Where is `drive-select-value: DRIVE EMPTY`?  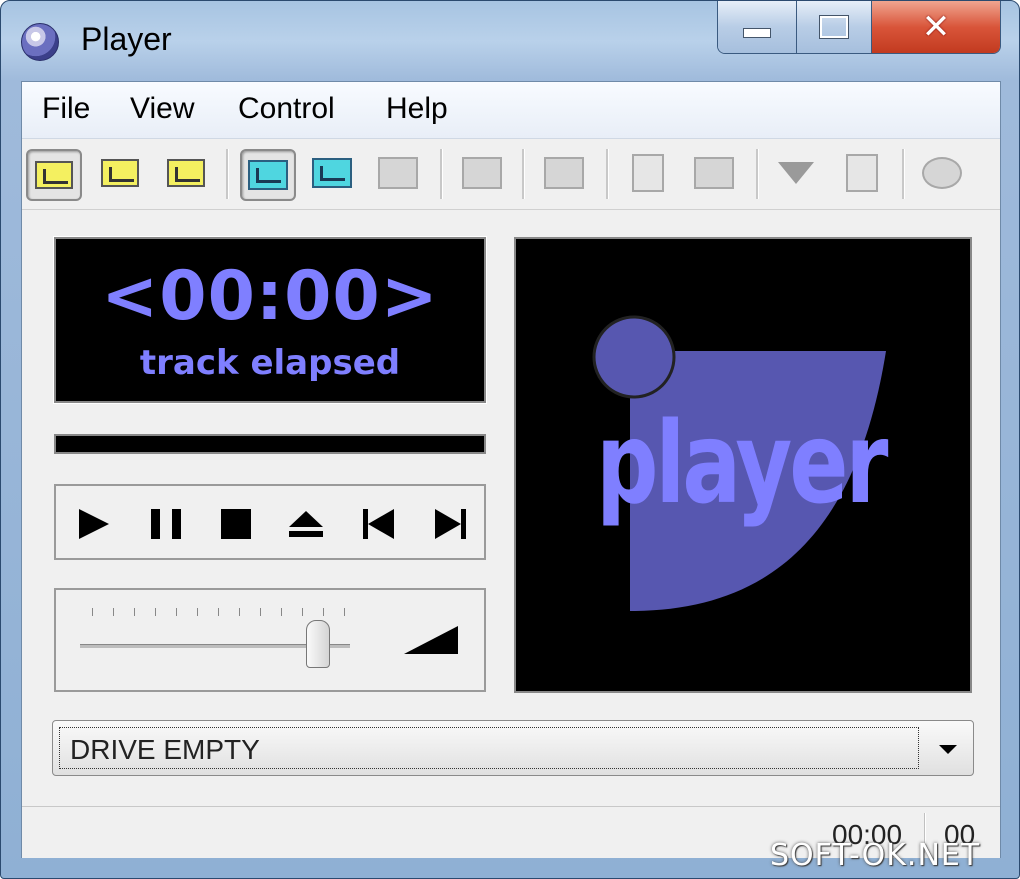
drive-select-value: DRIVE EMPTY is located at coordinates (165, 749).